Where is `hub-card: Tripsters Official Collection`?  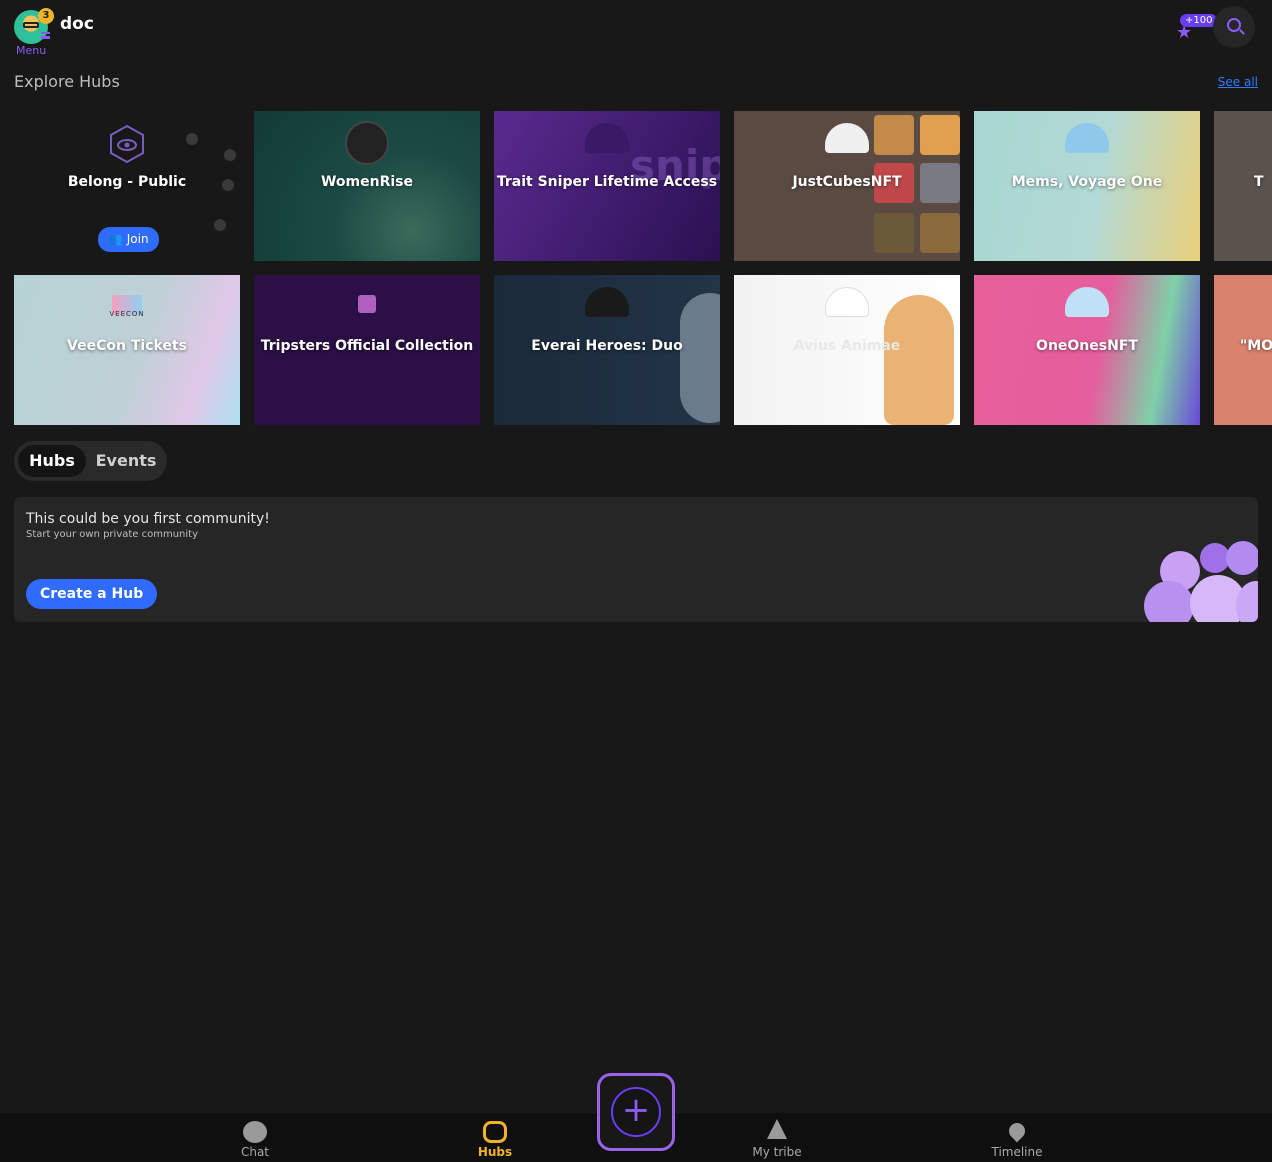
hub-card: Tripsters Official Collection is located at coordinates (367, 350).